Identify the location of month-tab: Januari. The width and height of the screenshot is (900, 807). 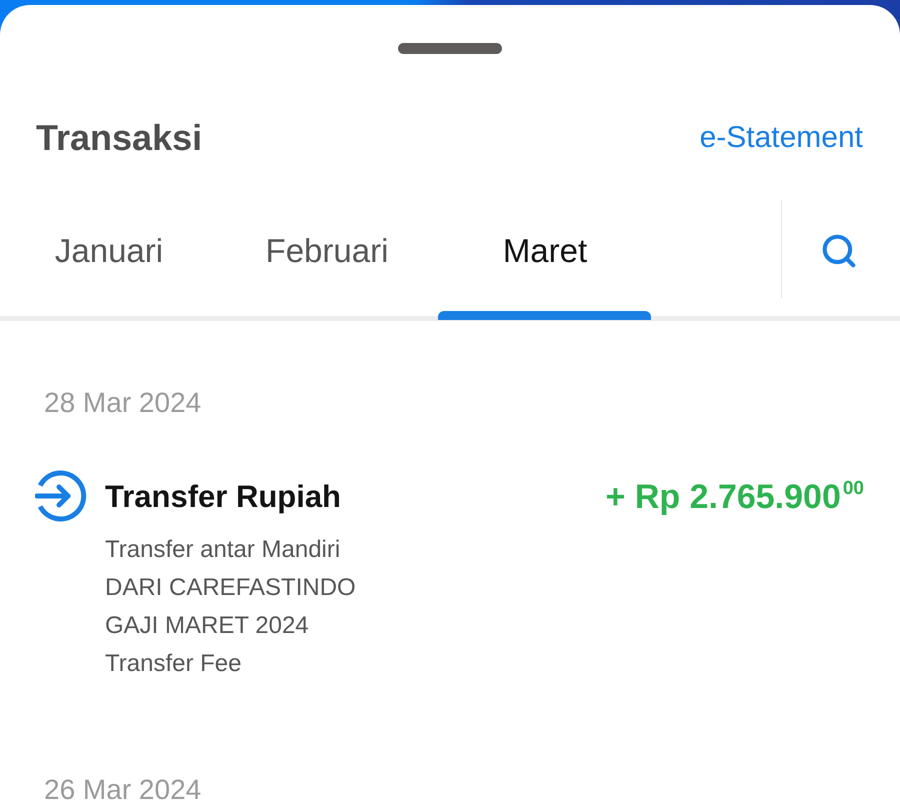
(109, 260).